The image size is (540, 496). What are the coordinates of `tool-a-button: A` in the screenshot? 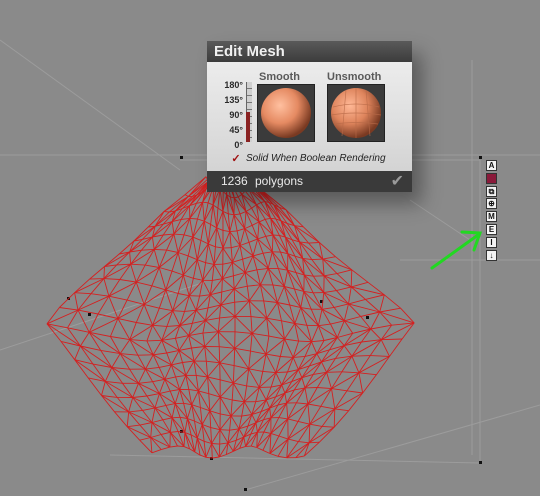 It's located at (491, 165).